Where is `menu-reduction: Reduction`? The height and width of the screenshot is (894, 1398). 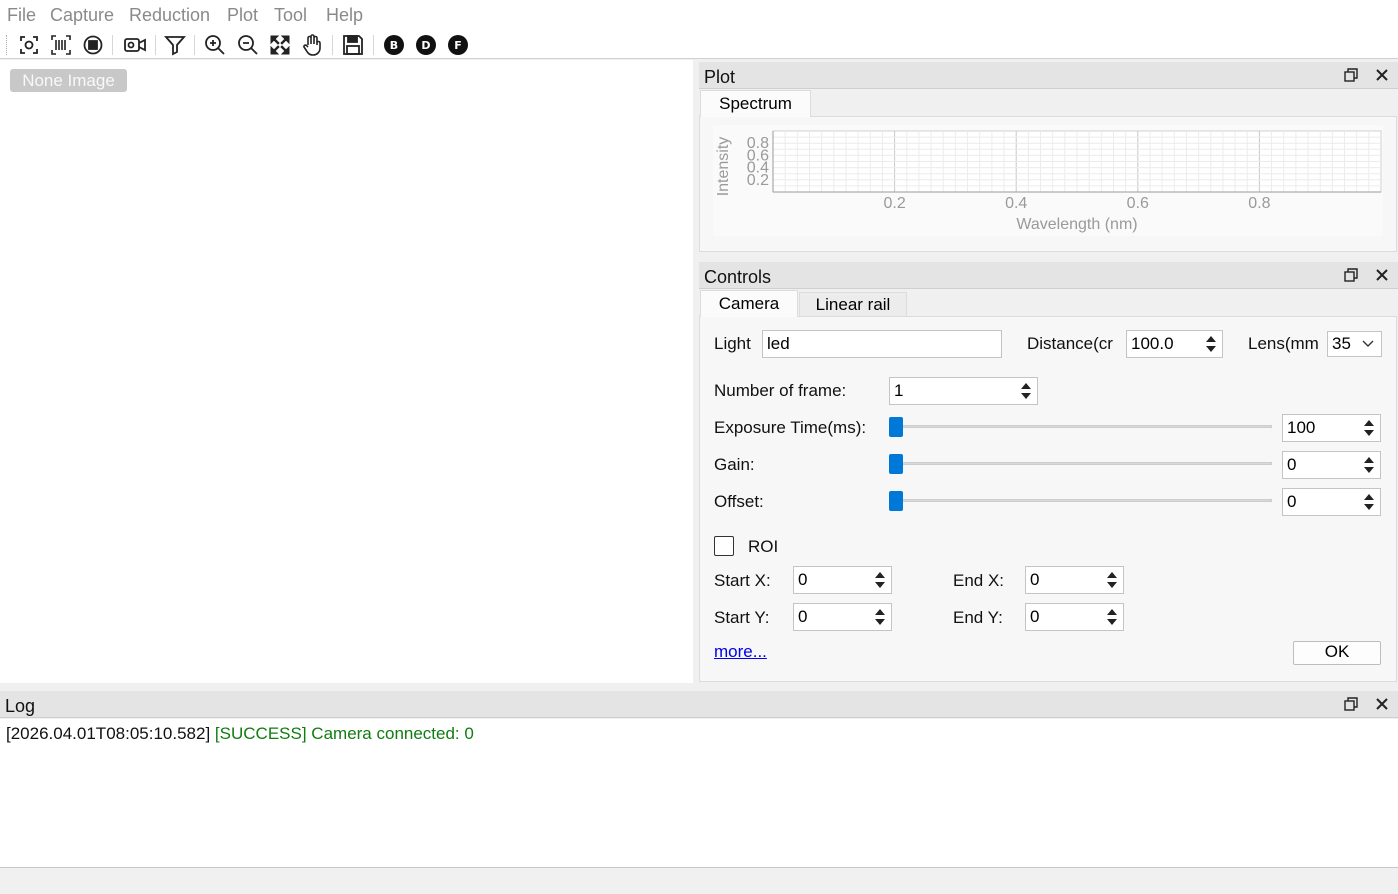
menu-reduction: Reduction is located at coordinates (169, 15).